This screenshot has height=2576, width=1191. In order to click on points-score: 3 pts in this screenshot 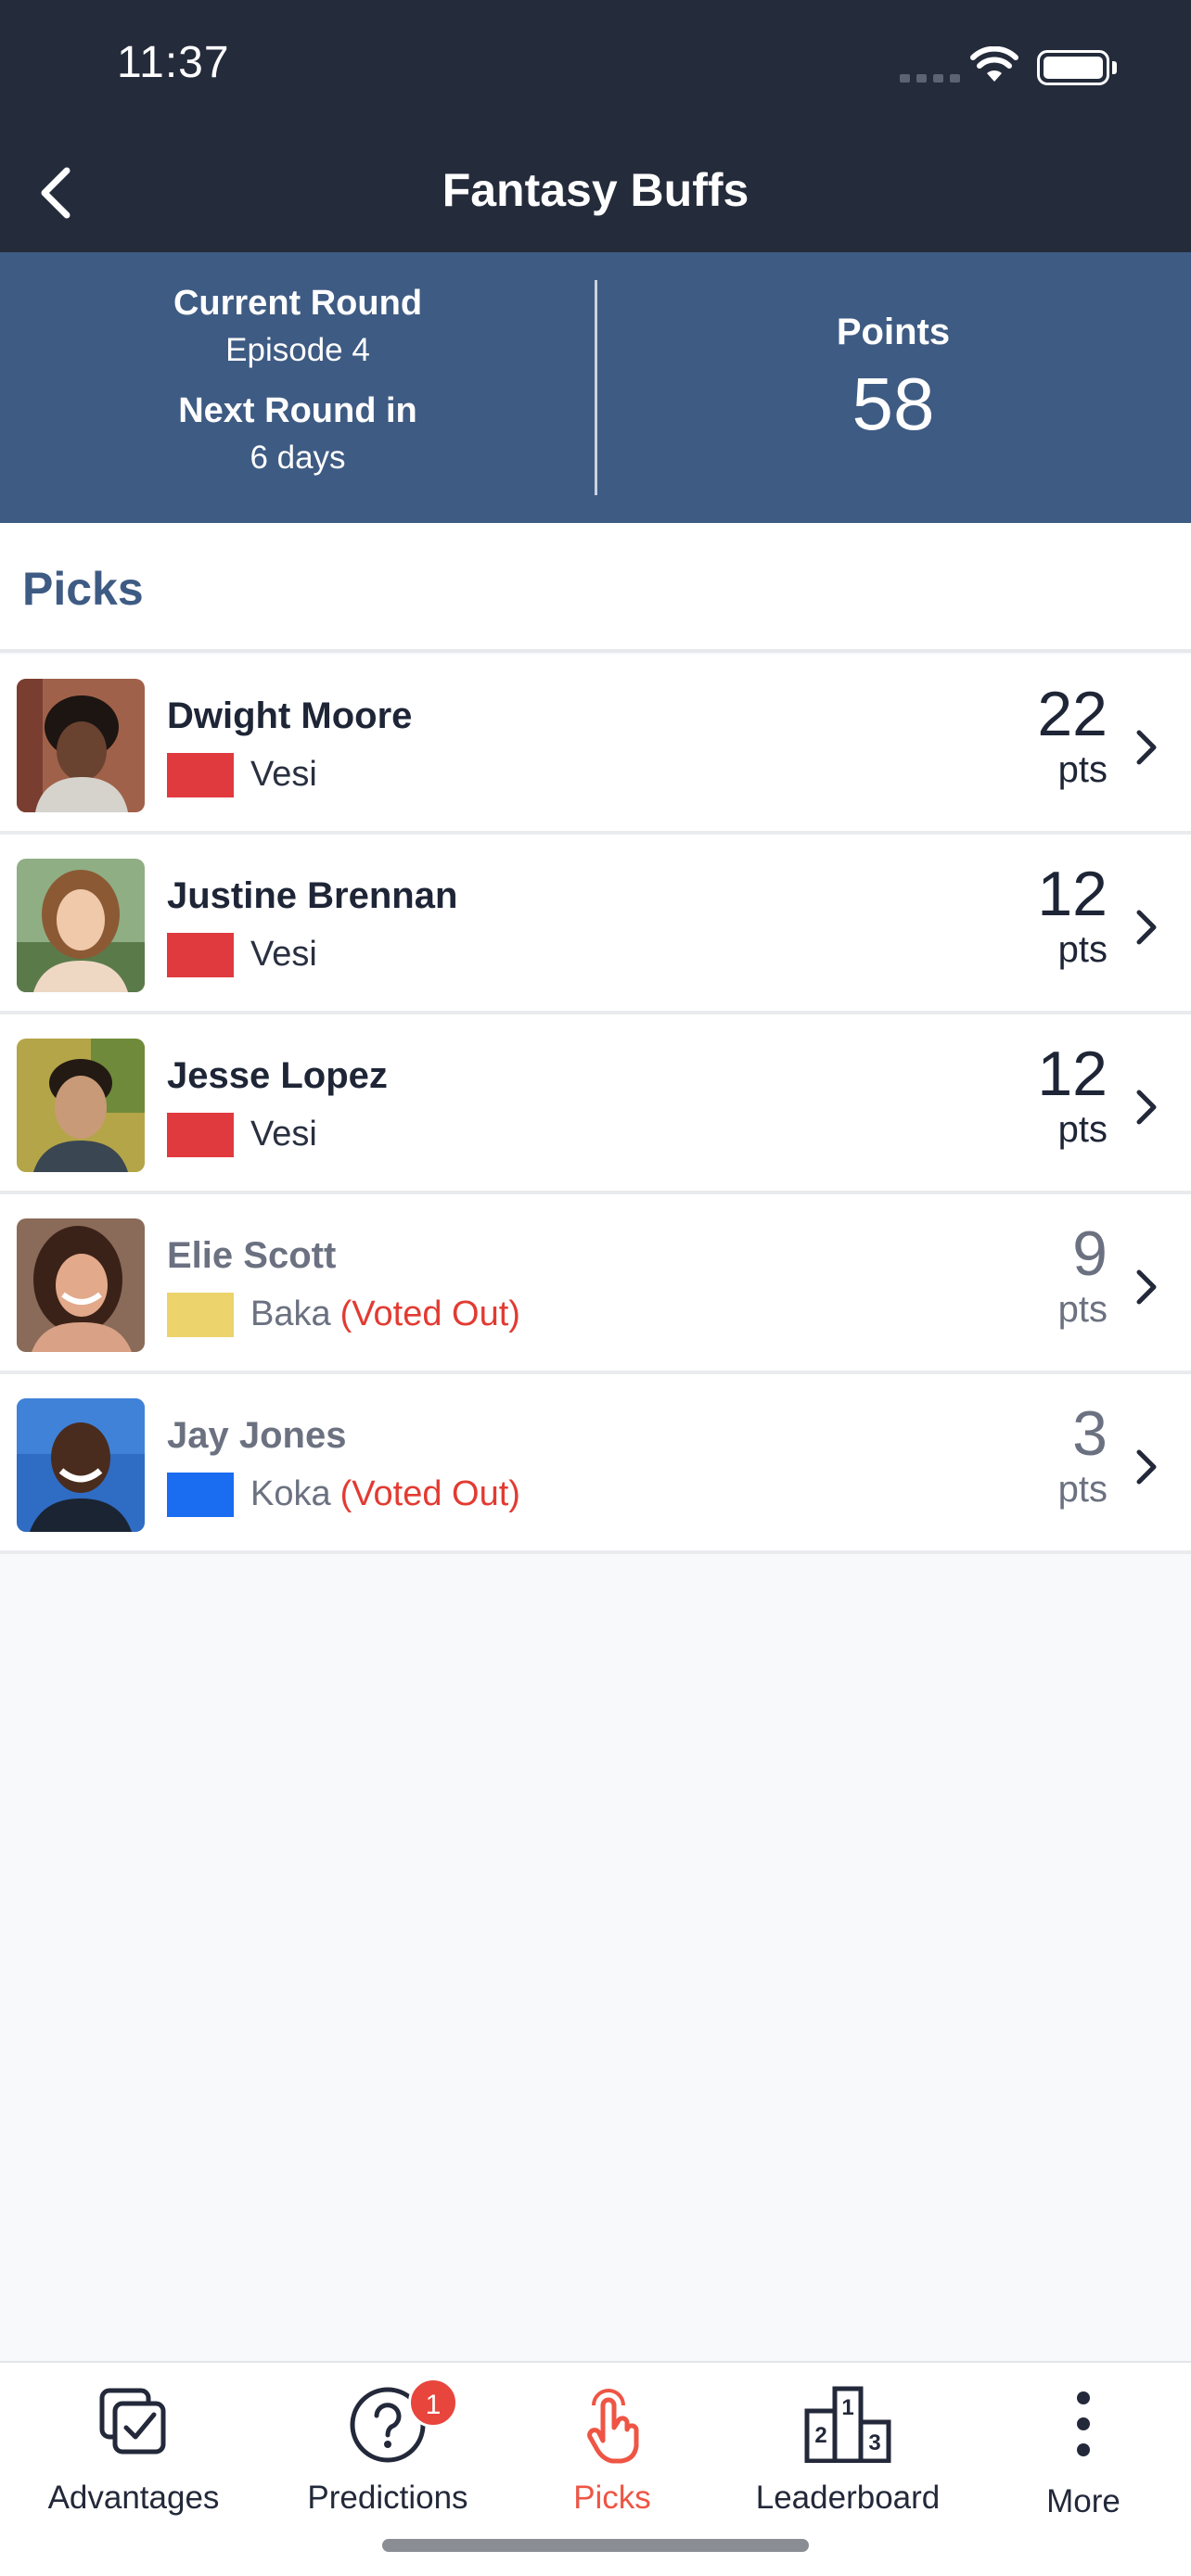, I will do `click(1083, 1454)`.